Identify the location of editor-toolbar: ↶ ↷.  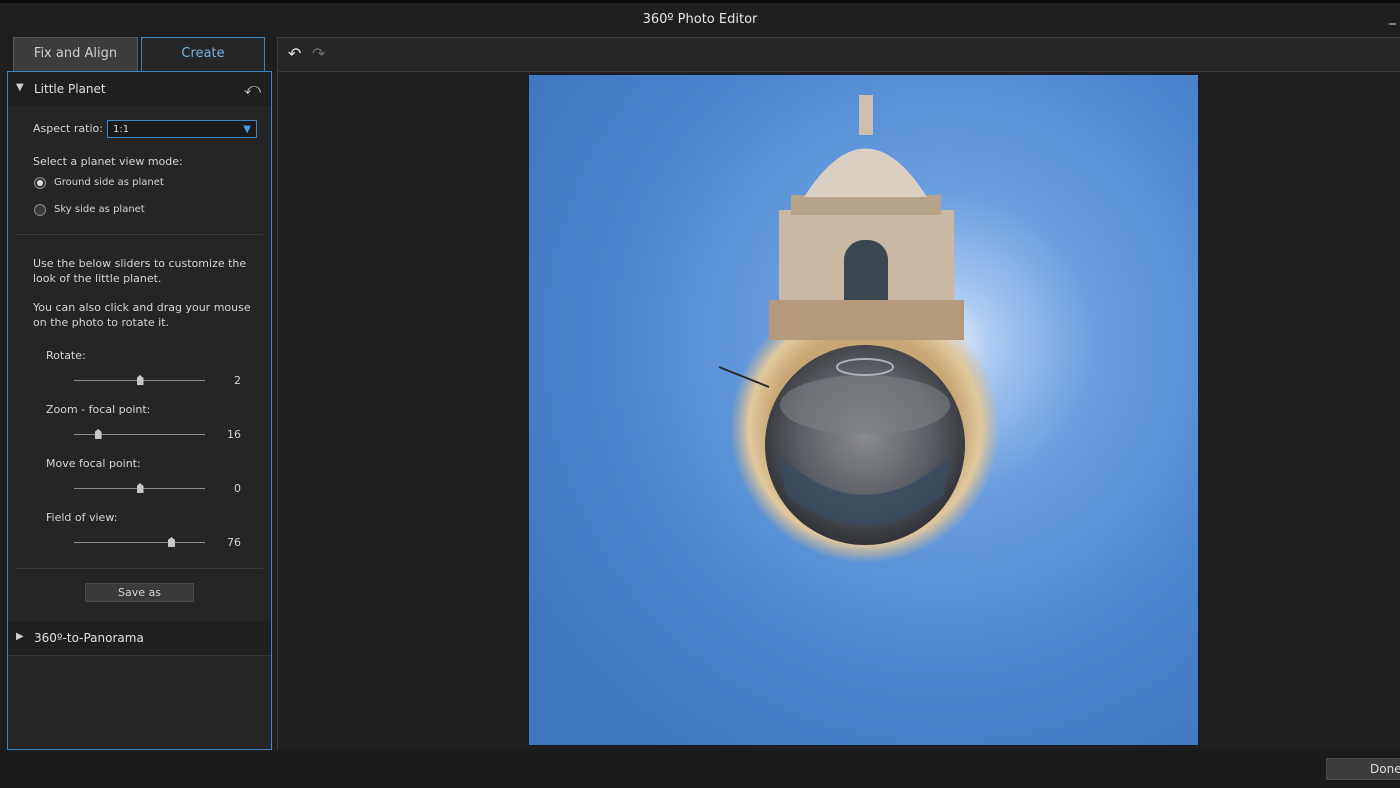
(838, 54).